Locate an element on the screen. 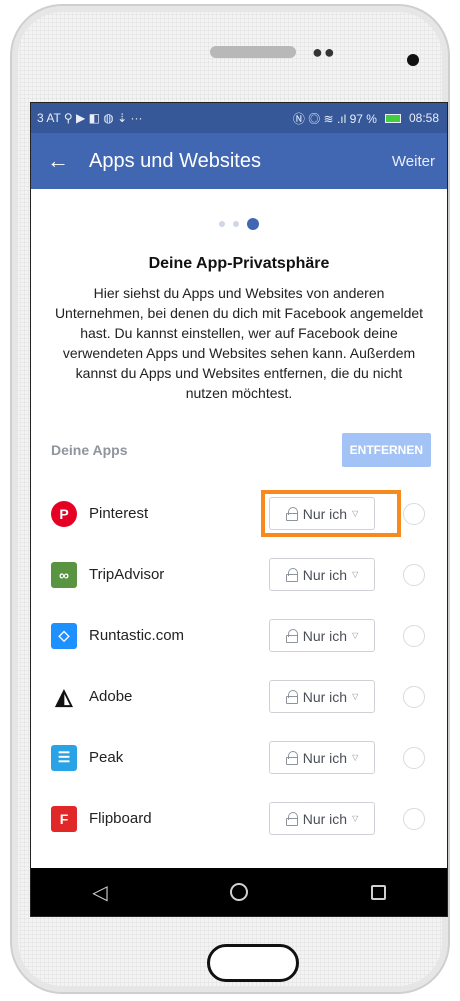  status-right-icons: Ⓝ ◎ ≋ .ıl 97 % is located at coordinates (334, 118).